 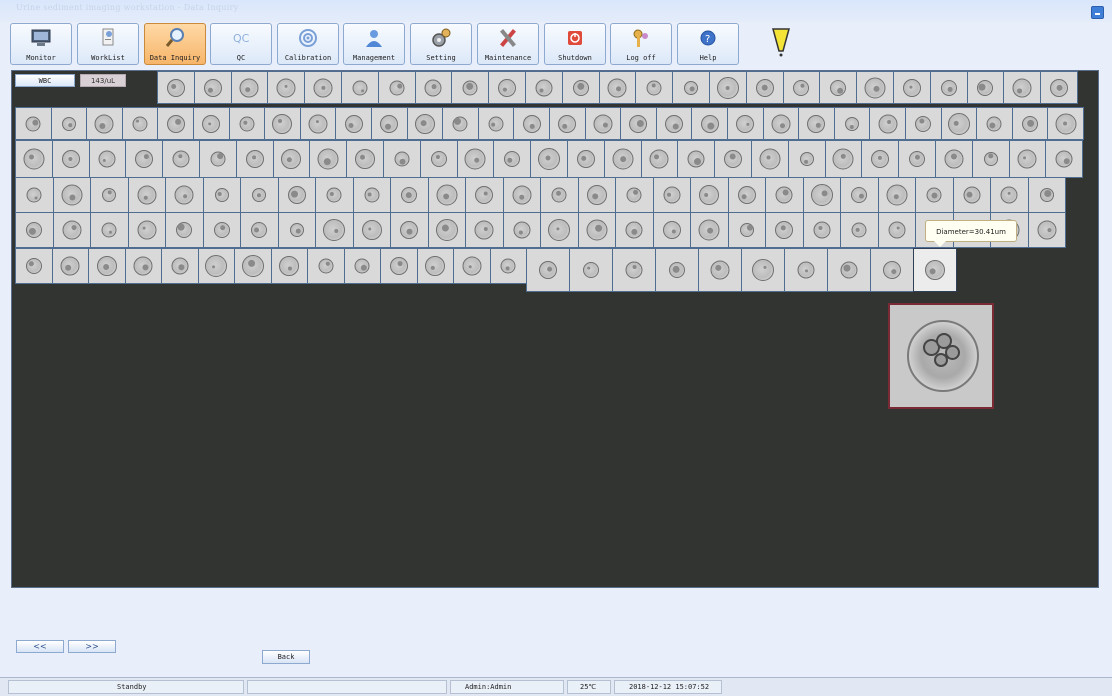 I want to click on next-page-button: >>, so click(x=92, y=646).